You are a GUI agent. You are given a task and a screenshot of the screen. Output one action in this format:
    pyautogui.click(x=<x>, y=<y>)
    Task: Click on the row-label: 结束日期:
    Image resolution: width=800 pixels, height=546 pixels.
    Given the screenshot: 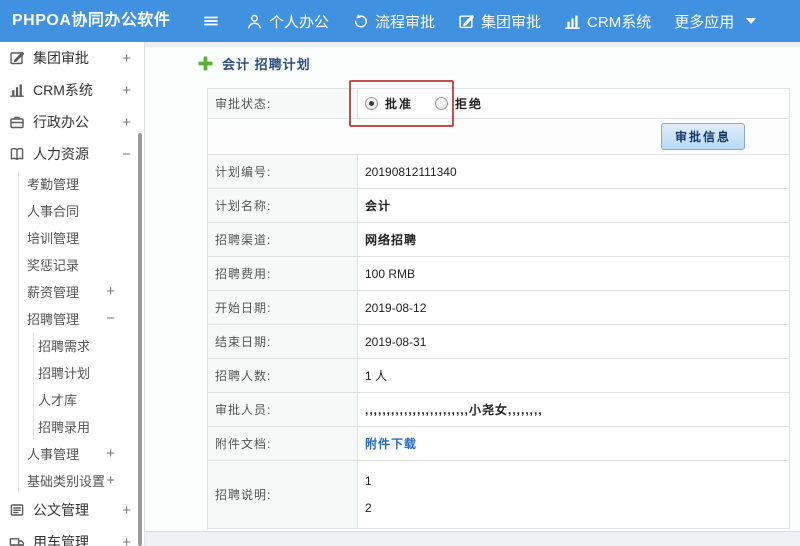 What is the action you would take?
    pyautogui.click(x=282, y=341)
    